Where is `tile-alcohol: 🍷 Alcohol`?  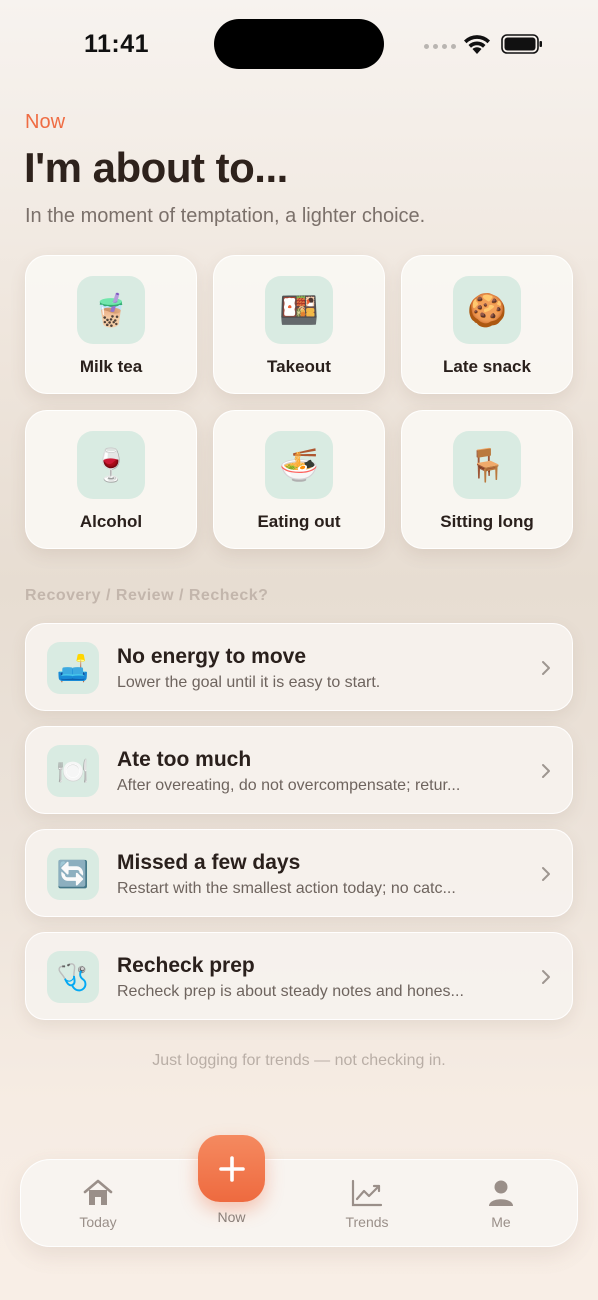
tile-alcohol: 🍷 Alcohol is located at coordinates (111, 479).